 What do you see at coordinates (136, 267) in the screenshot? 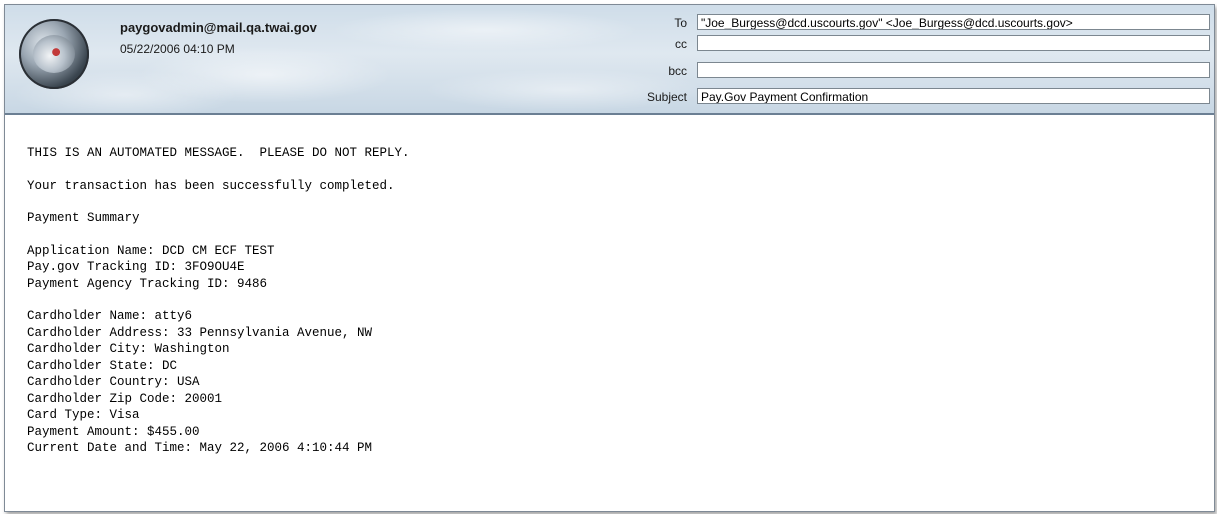
I see `paygov-tracking-id: Pay.gov Tracking ID: 3FO9OU4E` at bounding box center [136, 267].